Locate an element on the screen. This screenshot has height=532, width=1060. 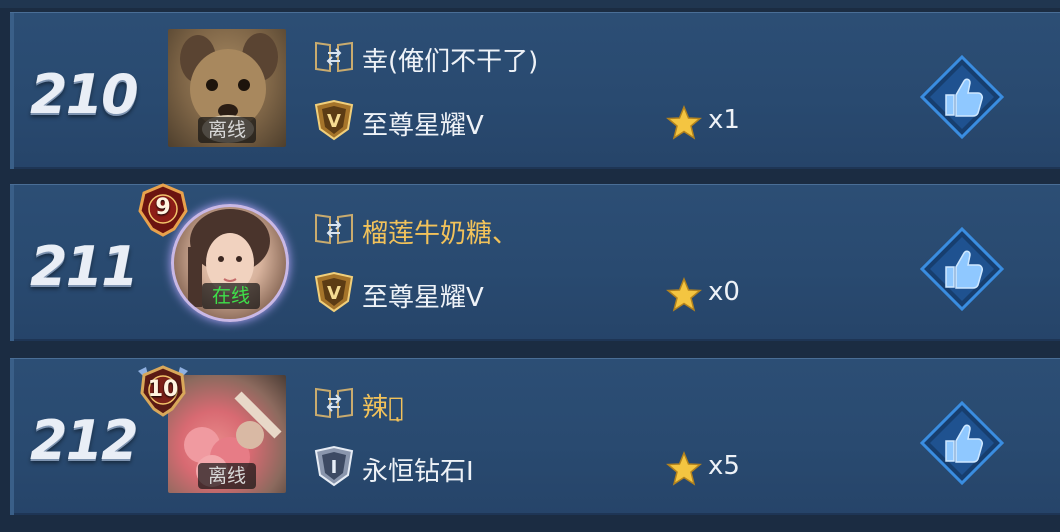
avatar: 离线 is located at coordinates (227, 88).